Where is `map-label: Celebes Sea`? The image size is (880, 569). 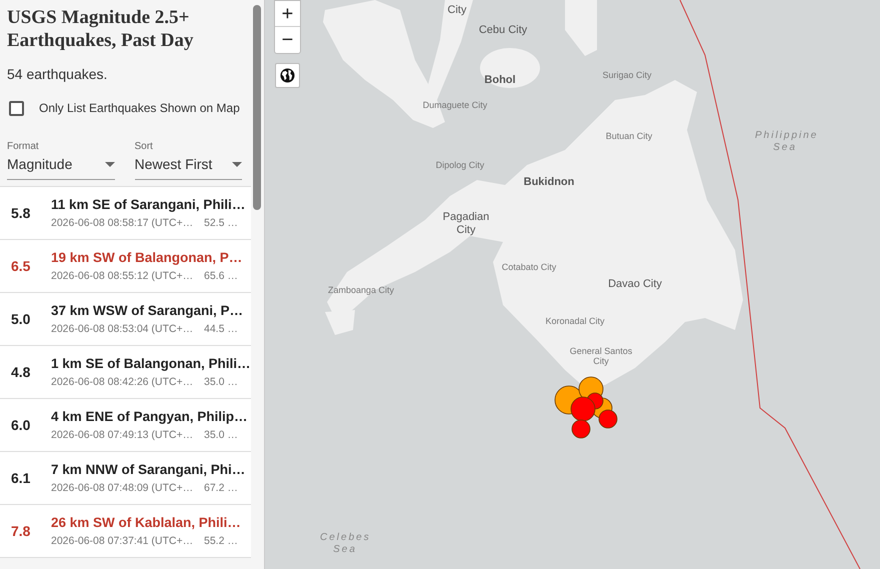 map-label: Celebes Sea is located at coordinates (345, 543).